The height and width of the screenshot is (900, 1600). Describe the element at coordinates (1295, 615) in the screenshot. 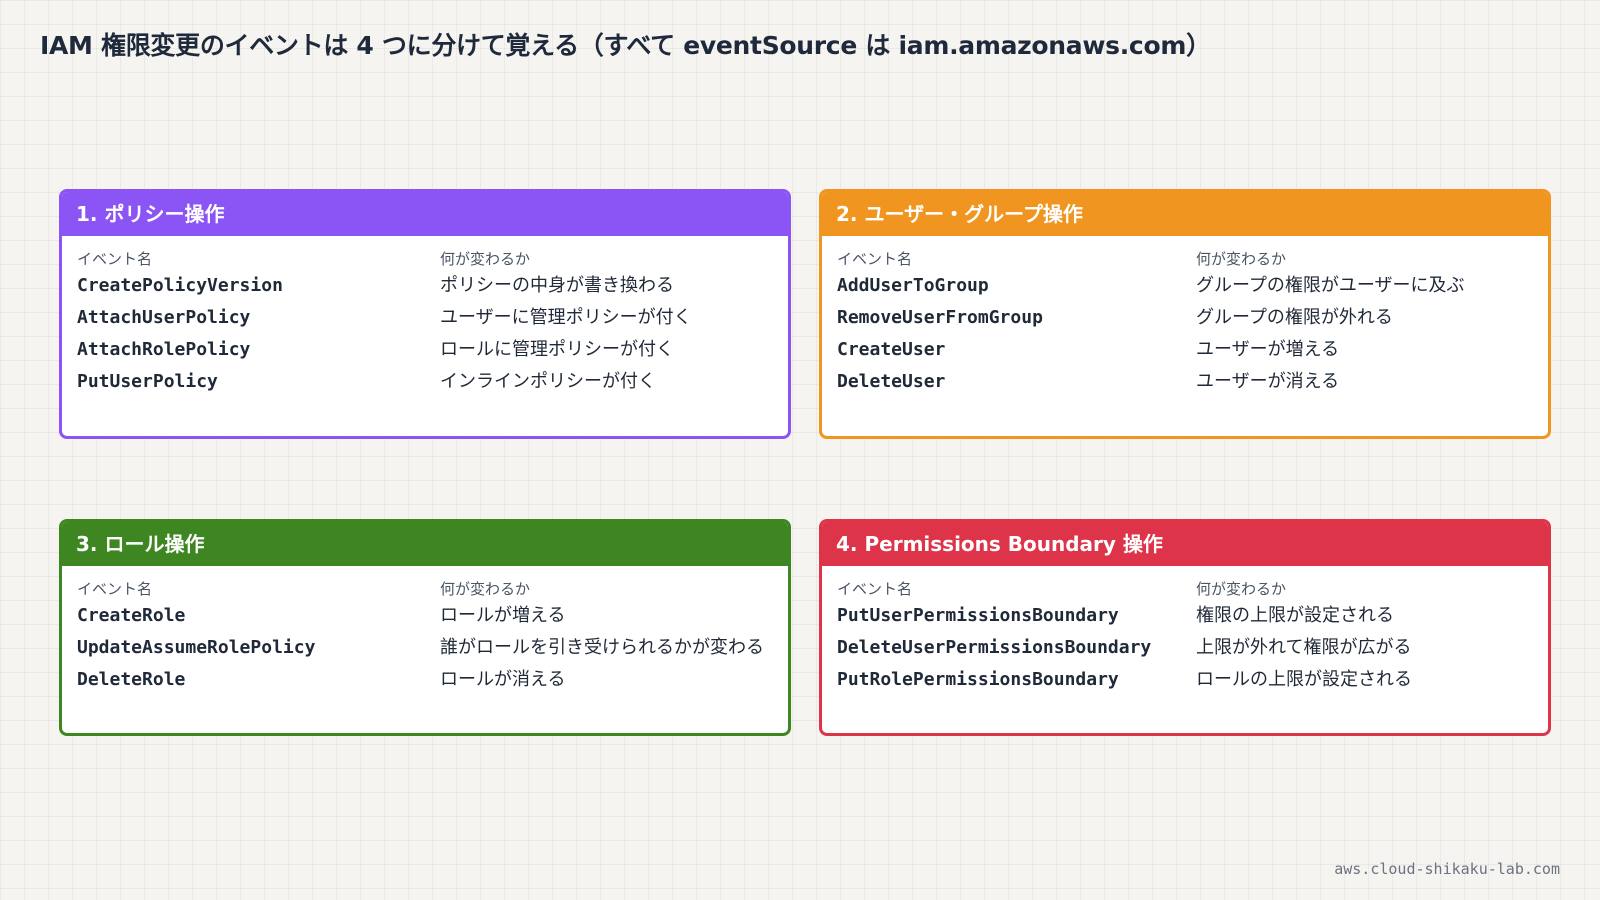

I see `change-description: 権限の上限が設定される` at that location.